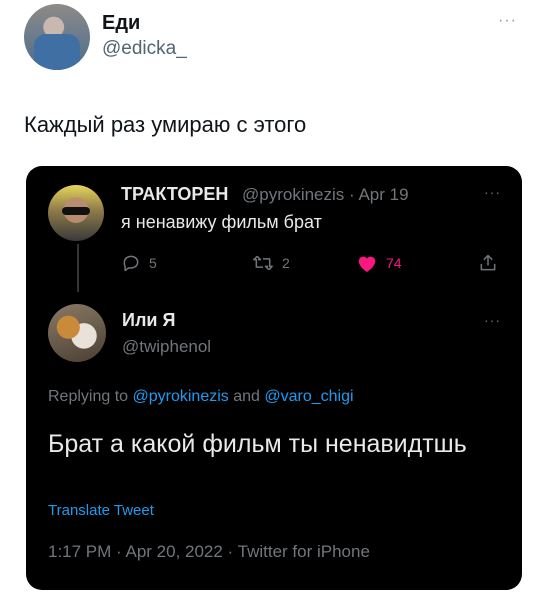 The width and height of the screenshot is (548, 604). Describe the element at coordinates (165, 124) in the screenshot. I see `outer-tweet-text: Каждый раз умираю с этого` at that location.